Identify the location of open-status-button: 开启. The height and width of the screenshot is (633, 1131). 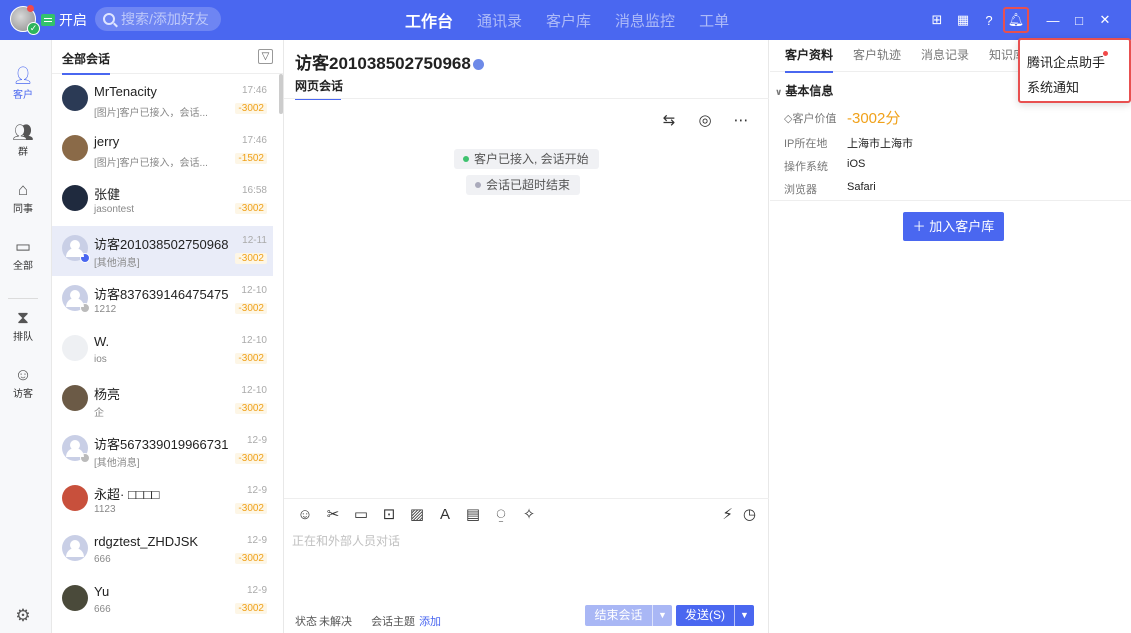
(64, 20).